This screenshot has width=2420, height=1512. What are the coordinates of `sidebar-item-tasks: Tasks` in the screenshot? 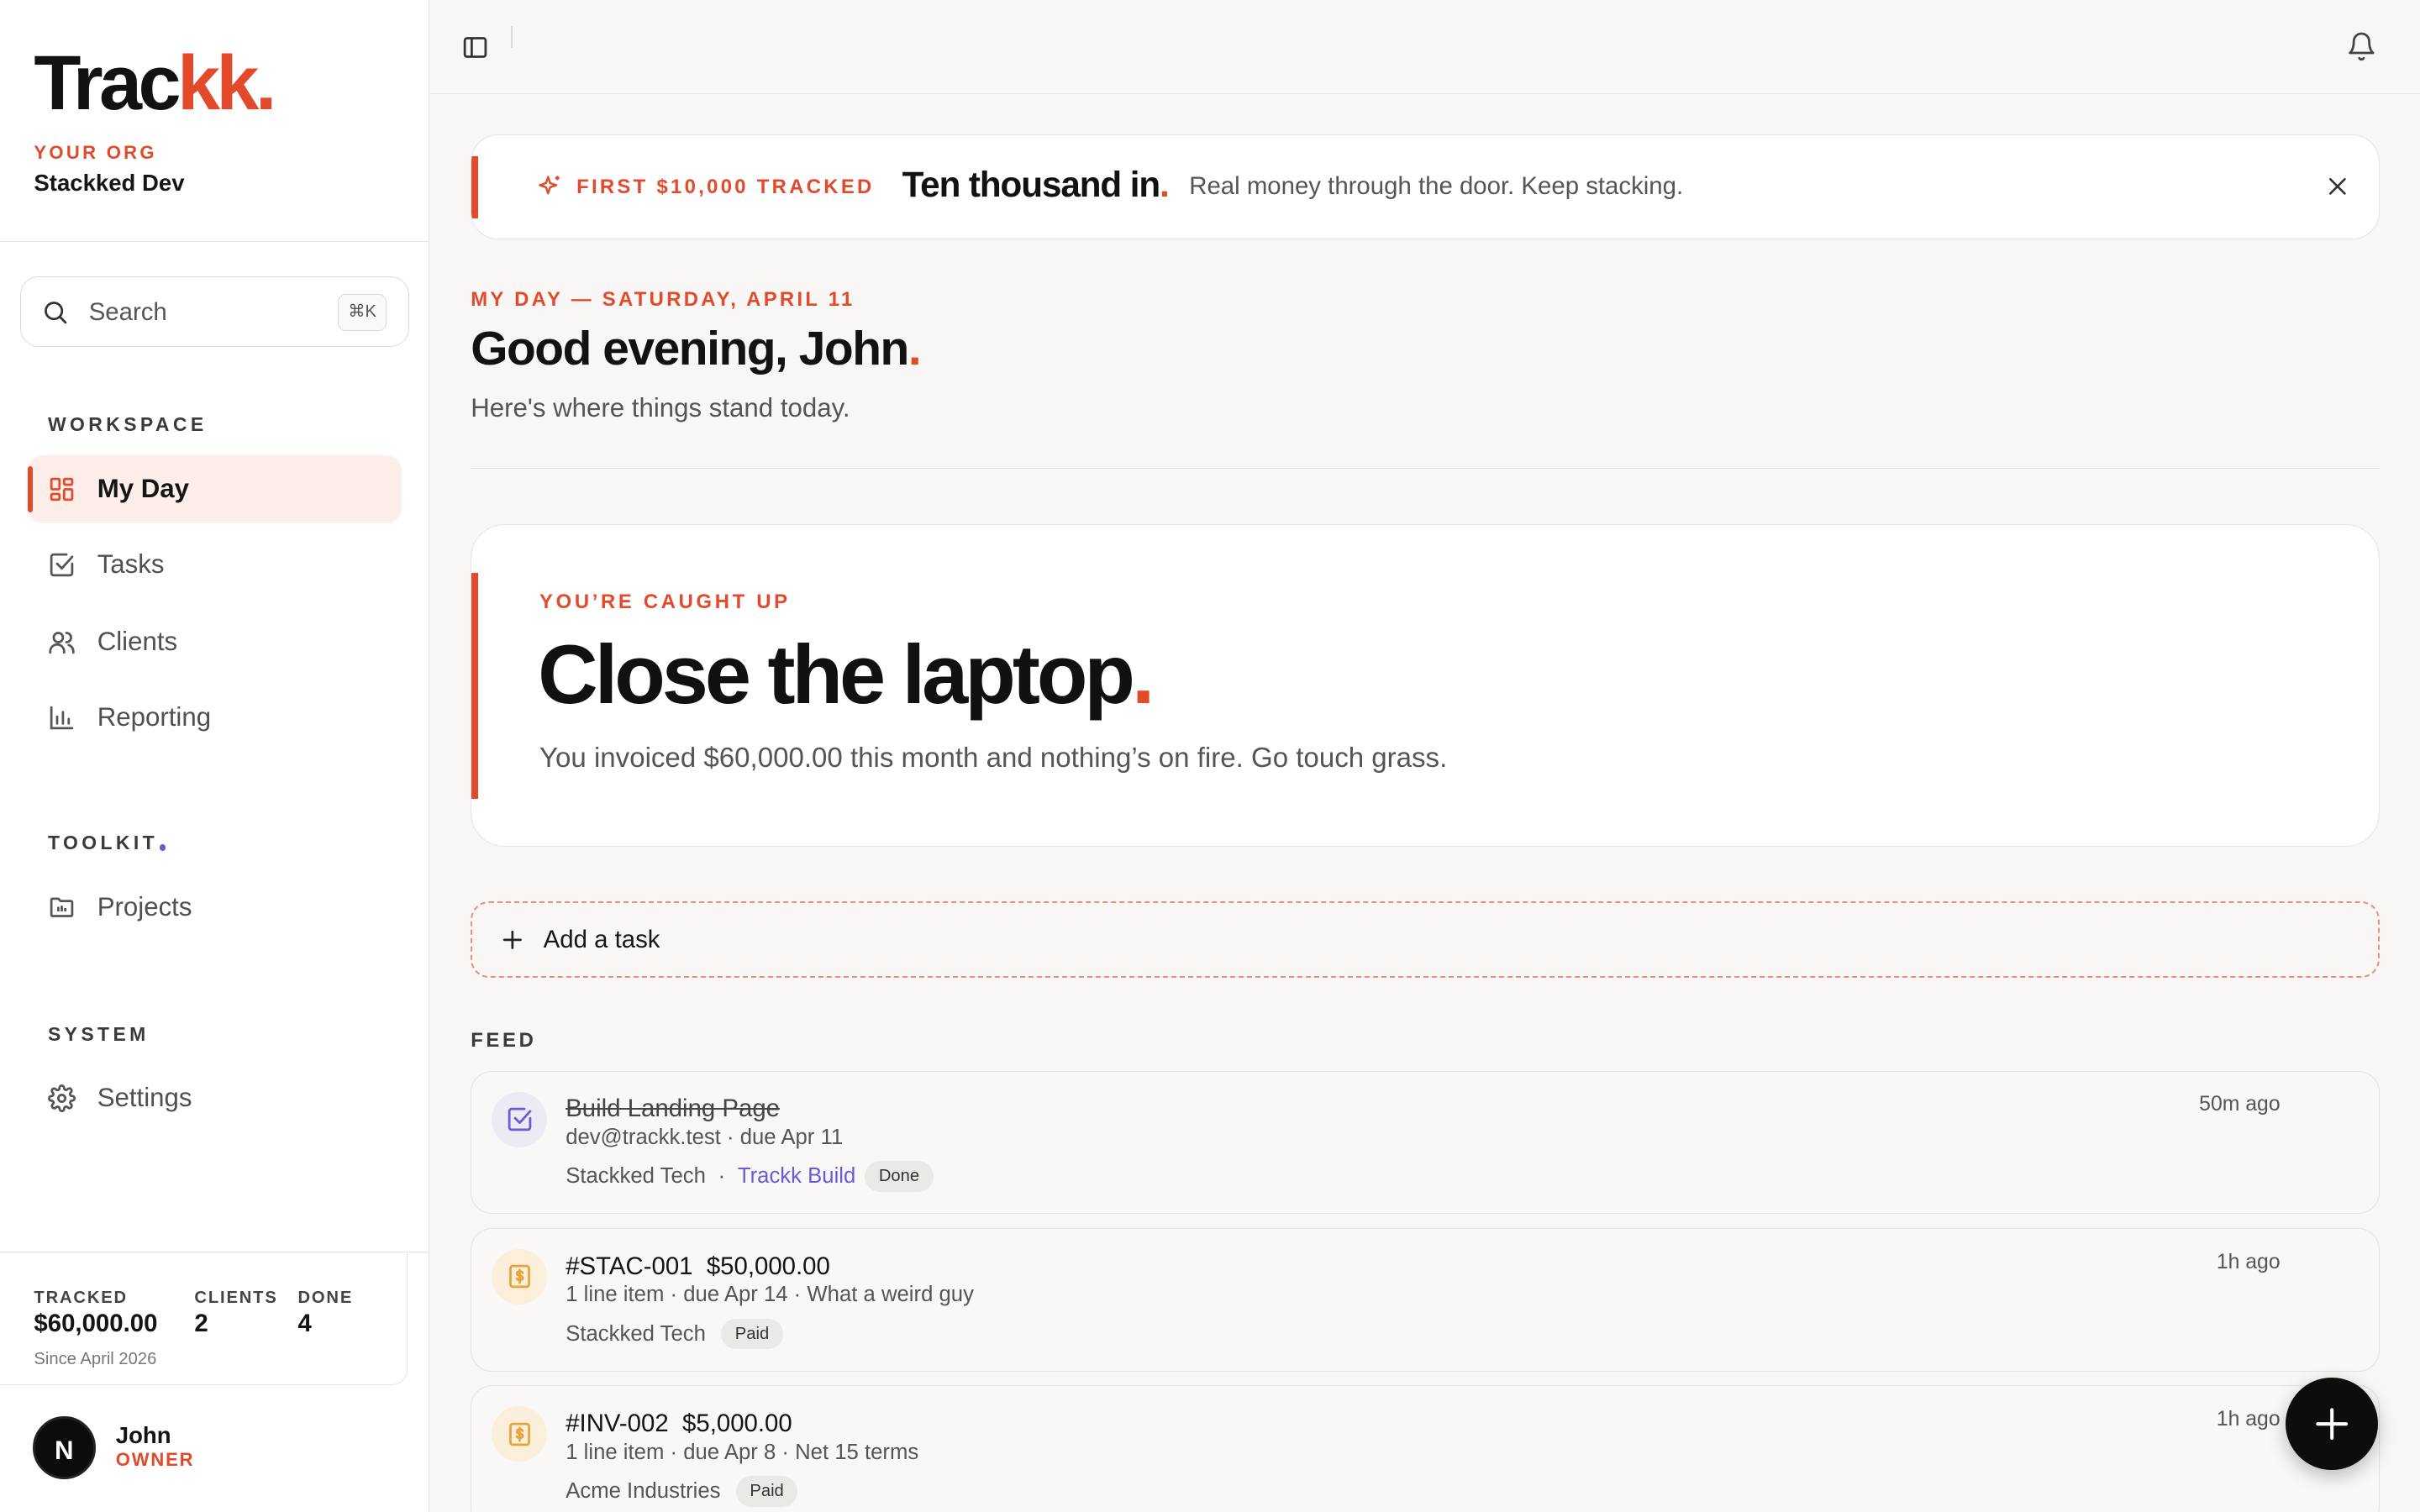 It's located at (214, 565).